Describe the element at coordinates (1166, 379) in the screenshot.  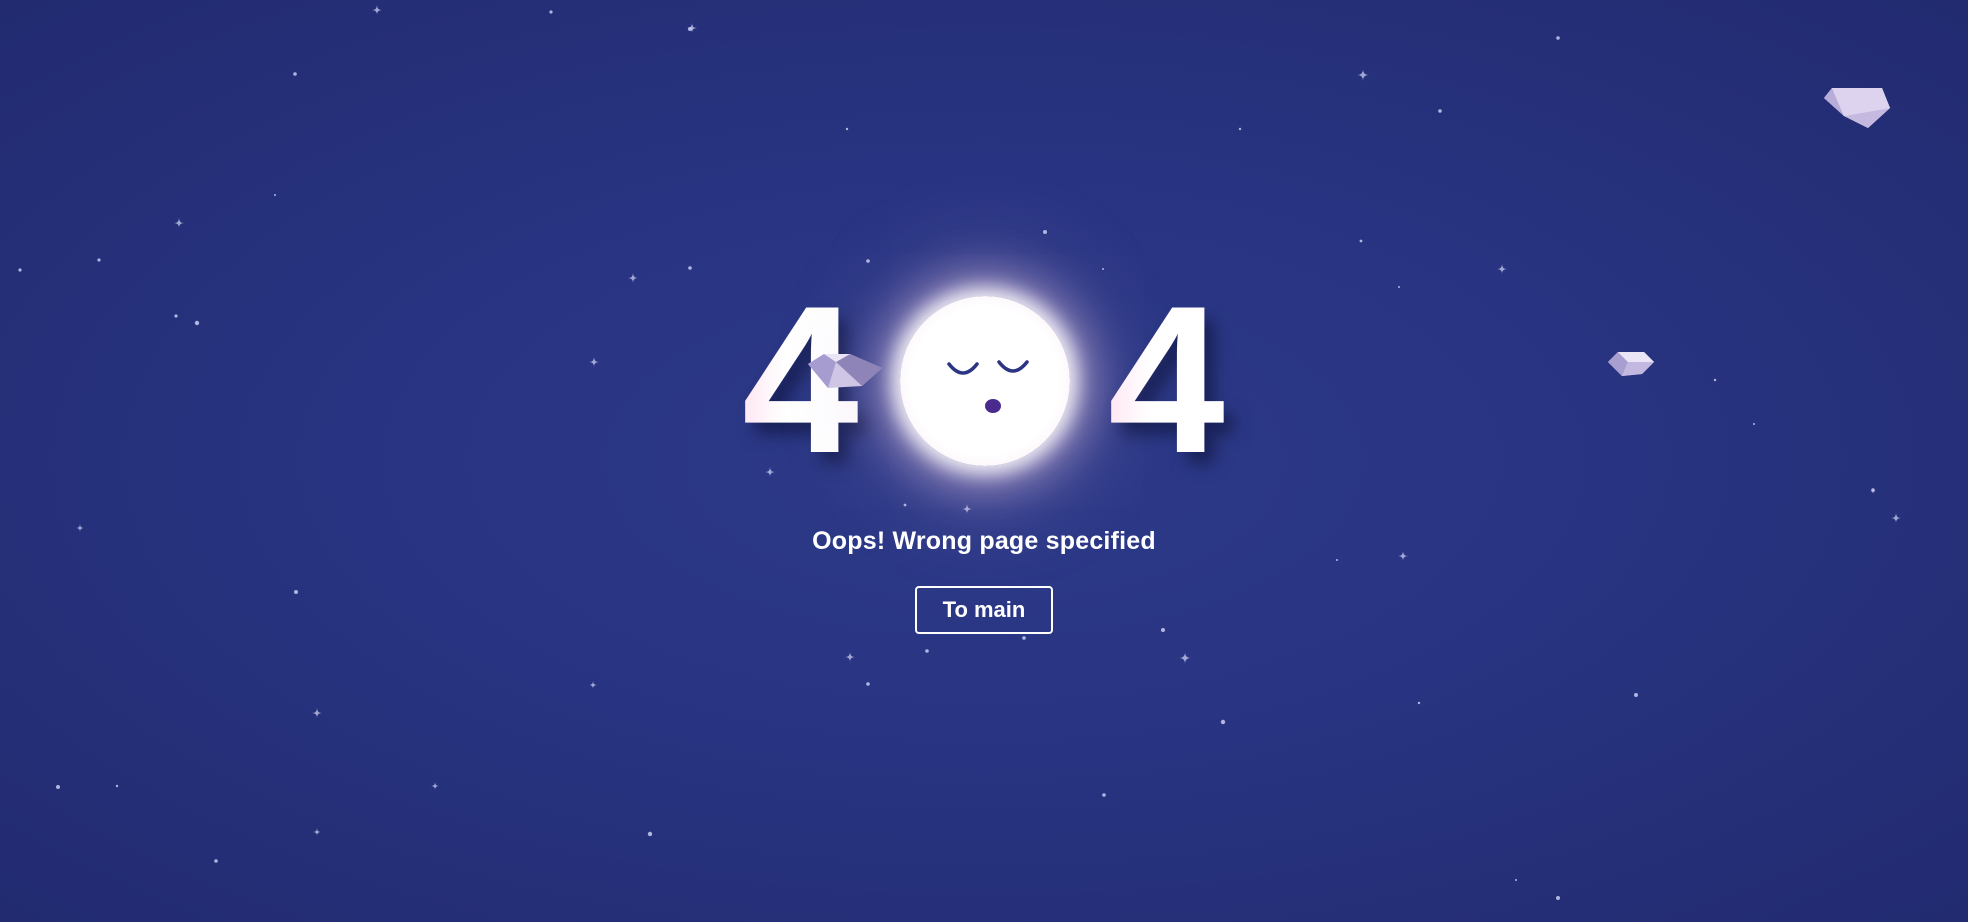
I see `error-digit-right: 4` at that location.